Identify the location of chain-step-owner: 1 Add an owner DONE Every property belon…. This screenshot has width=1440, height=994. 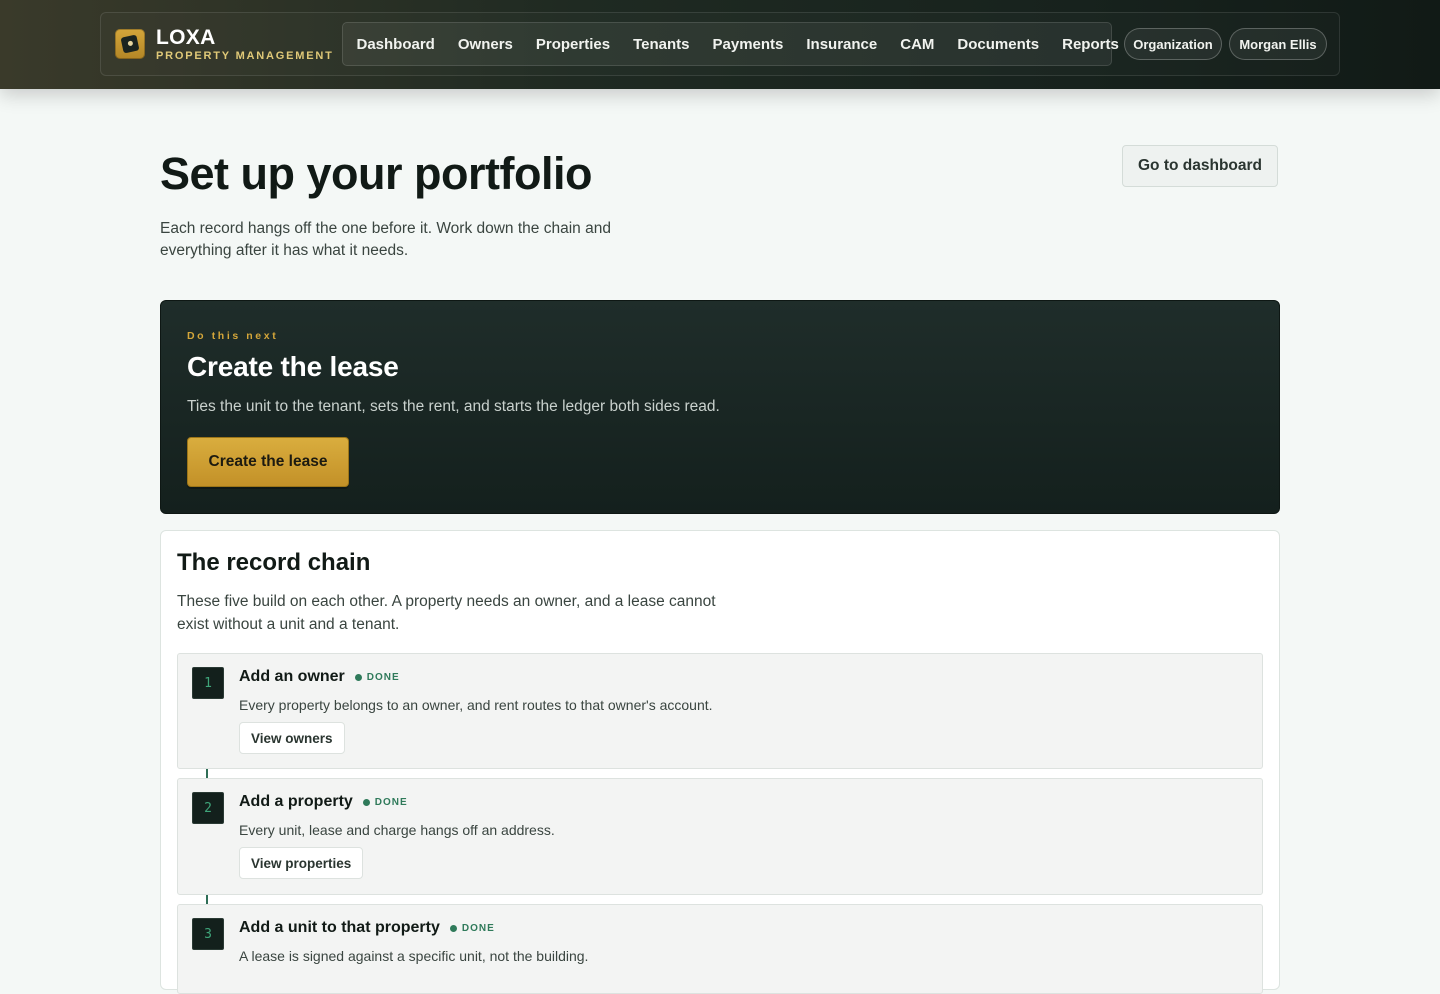
(720, 711).